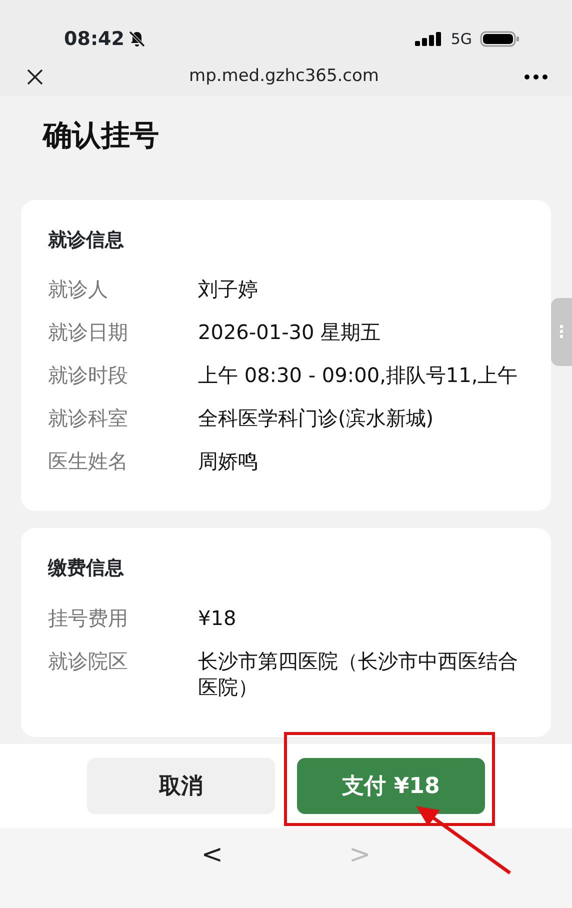 Image resolution: width=572 pixels, height=908 pixels. I want to click on field-value: 周娇鸣, so click(228, 461).